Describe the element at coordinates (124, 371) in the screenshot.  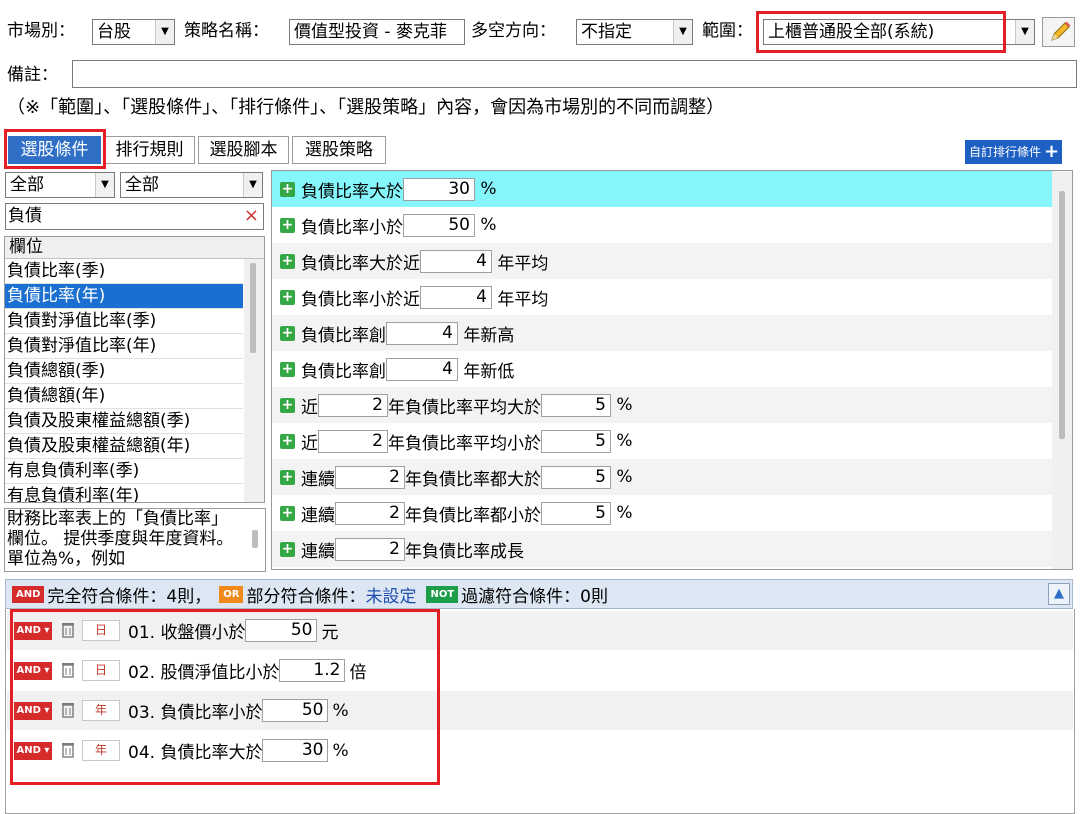
I see `field-list-item: 負債總額(季)` at that location.